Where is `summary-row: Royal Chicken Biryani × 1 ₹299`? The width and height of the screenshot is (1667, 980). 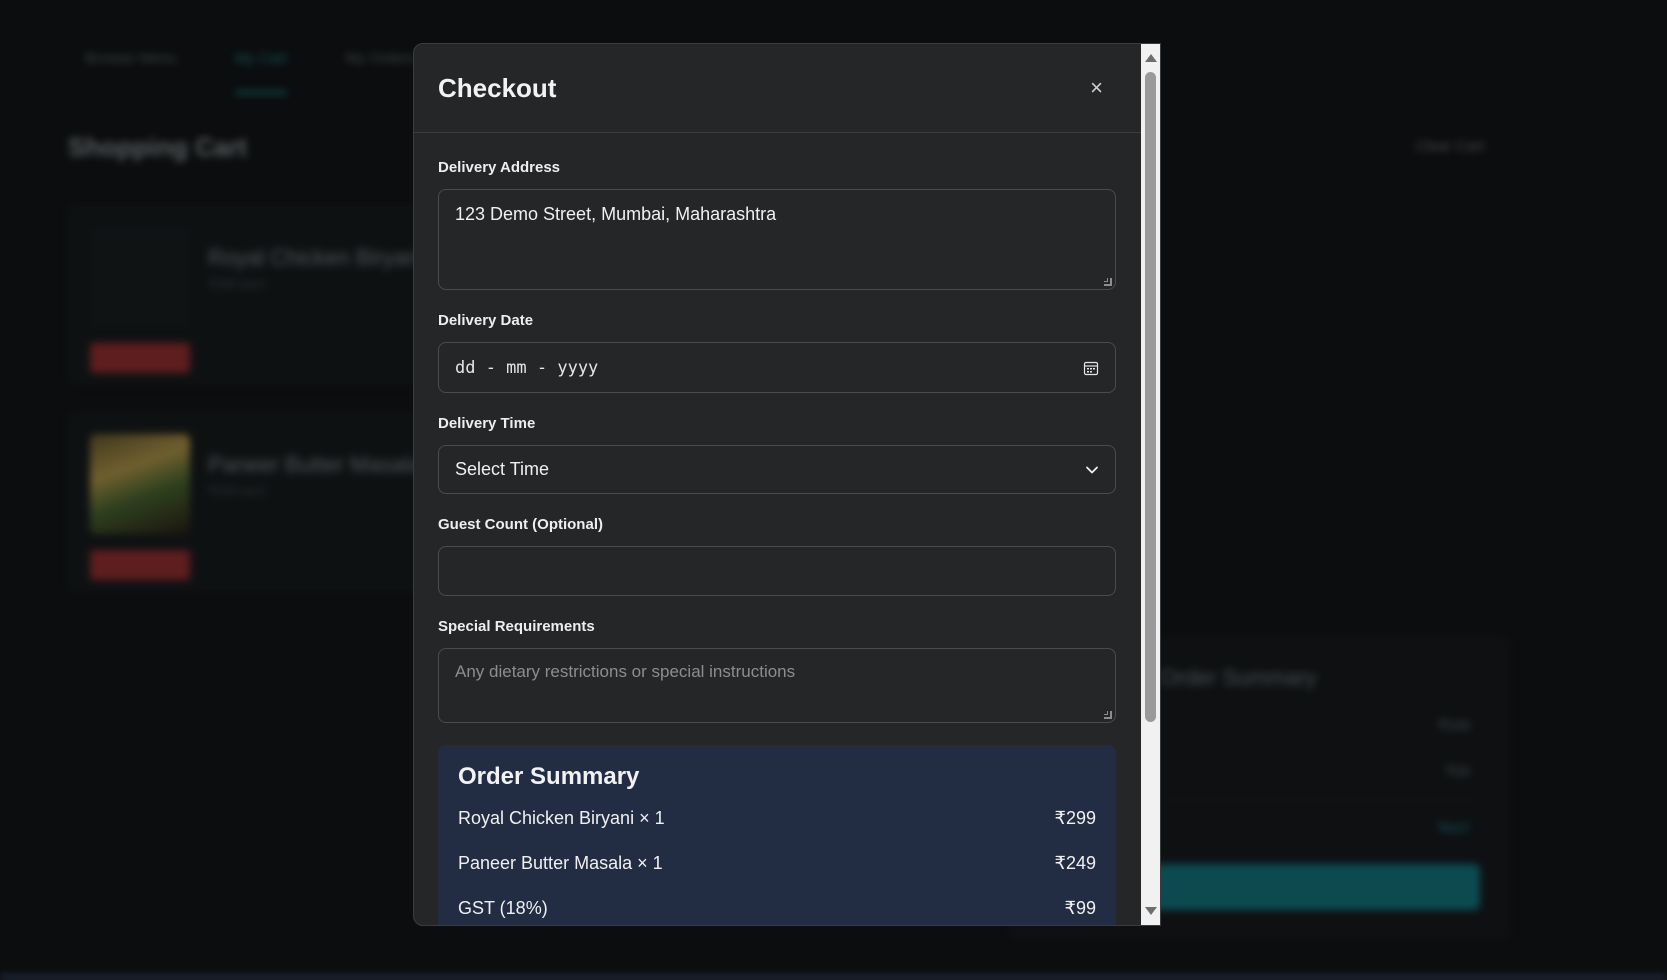 summary-row: Royal Chicken Biryani × 1 ₹299 is located at coordinates (777, 818).